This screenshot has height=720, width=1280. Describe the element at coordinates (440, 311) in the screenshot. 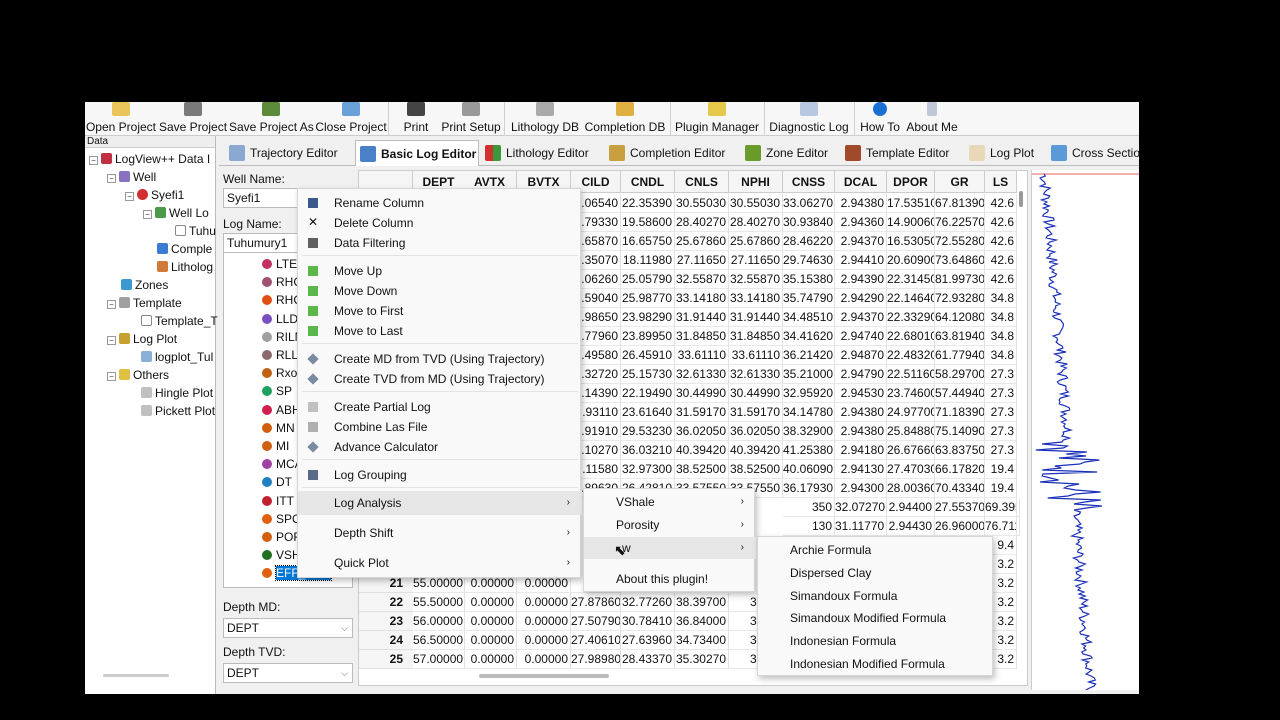

I see `menu-move-to-first: Move to First` at that location.